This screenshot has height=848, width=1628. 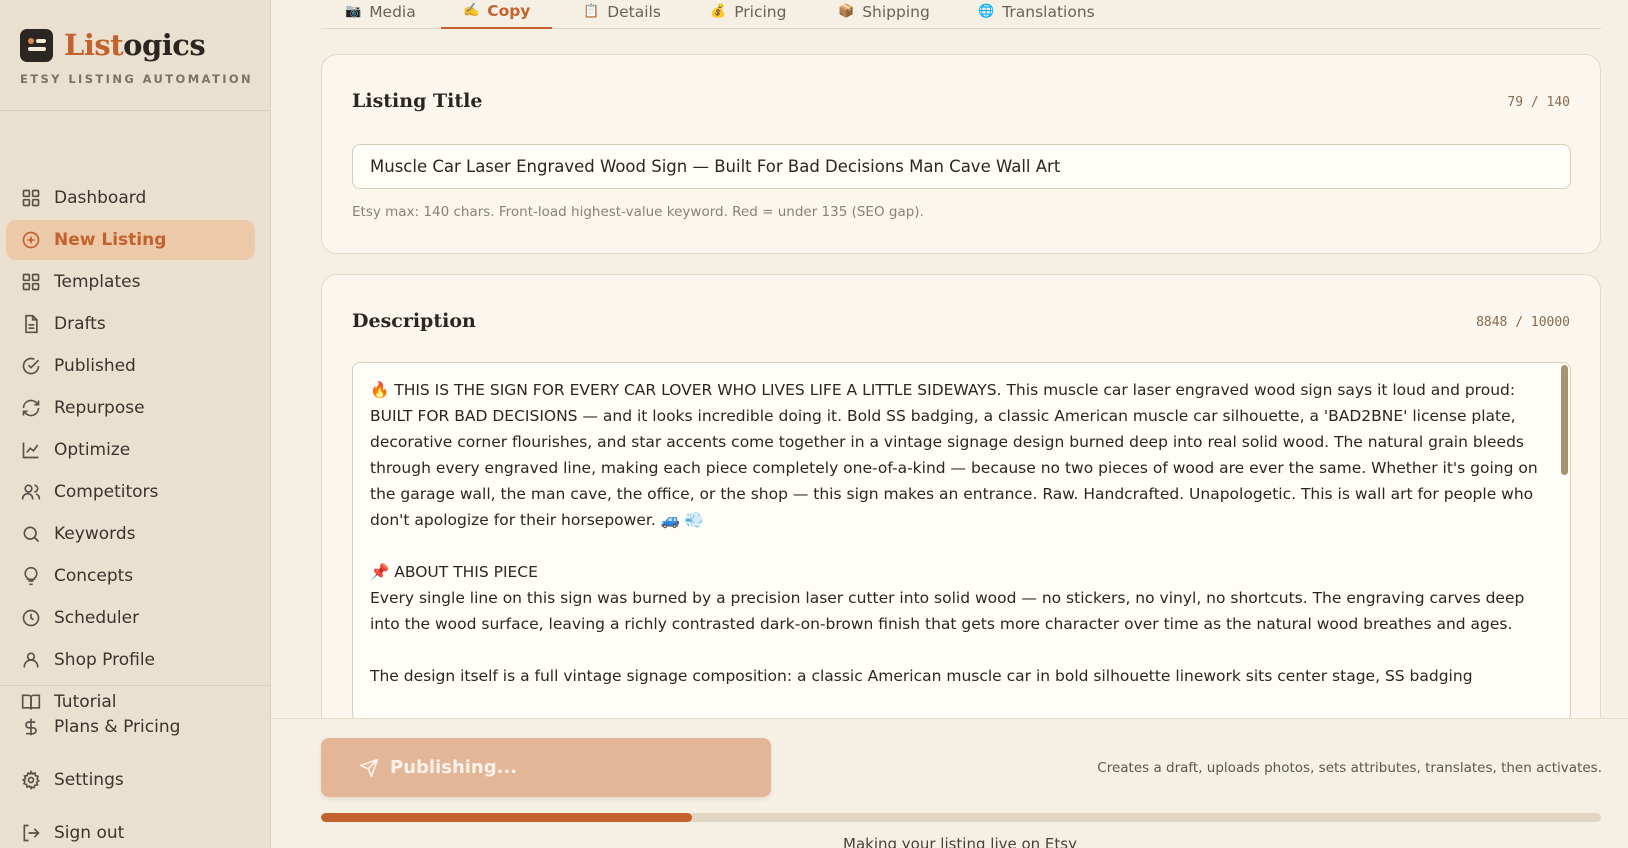 I want to click on sidebar-item-label: Competitors, so click(x=106, y=492).